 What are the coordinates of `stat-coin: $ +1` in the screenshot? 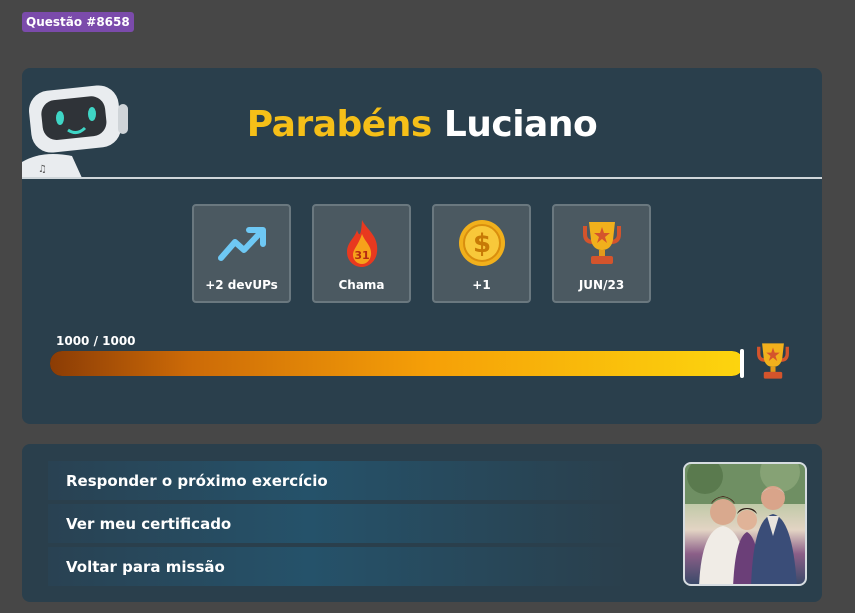 It's located at (481, 253).